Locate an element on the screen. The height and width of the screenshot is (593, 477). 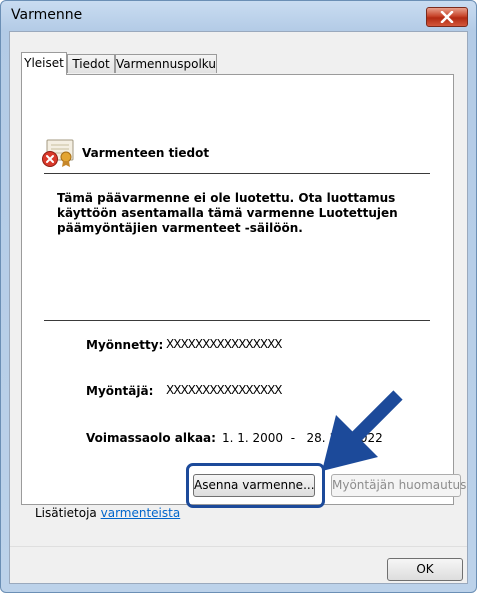
tab-general: Yleiset is located at coordinates (44, 63).